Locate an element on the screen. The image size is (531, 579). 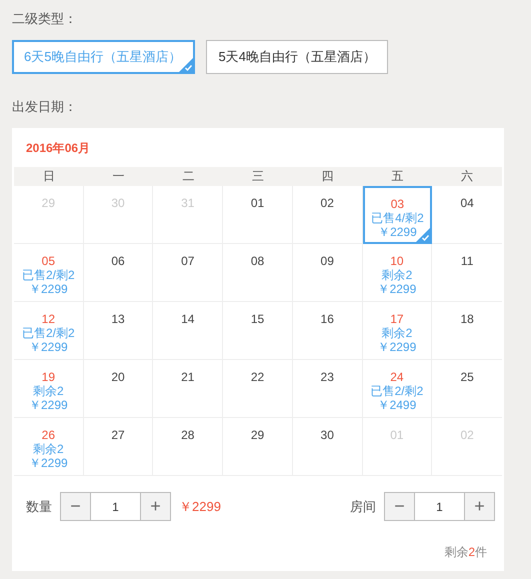
weekday-label: 四 is located at coordinates (327, 176).